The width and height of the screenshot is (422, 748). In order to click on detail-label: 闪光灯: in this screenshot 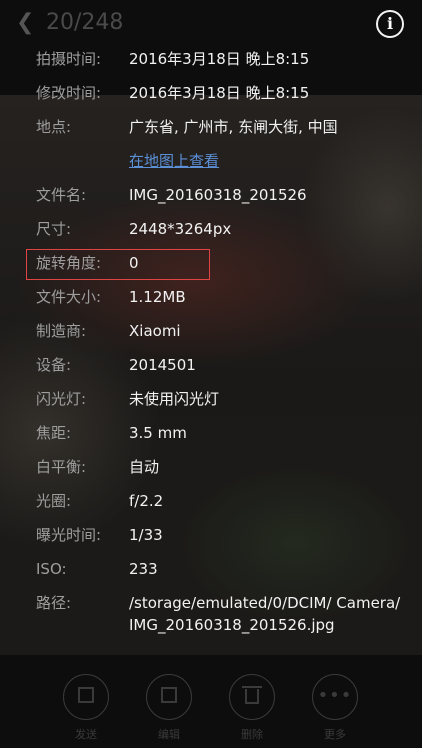, I will do `click(61, 399)`.